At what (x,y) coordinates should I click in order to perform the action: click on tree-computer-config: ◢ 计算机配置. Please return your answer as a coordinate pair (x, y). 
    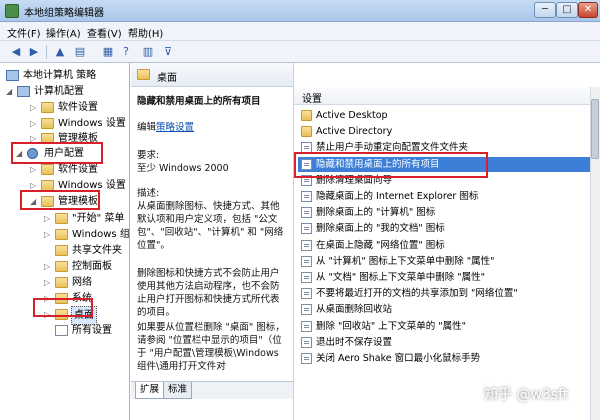
    Looking at the image, I should click on (67, 91).